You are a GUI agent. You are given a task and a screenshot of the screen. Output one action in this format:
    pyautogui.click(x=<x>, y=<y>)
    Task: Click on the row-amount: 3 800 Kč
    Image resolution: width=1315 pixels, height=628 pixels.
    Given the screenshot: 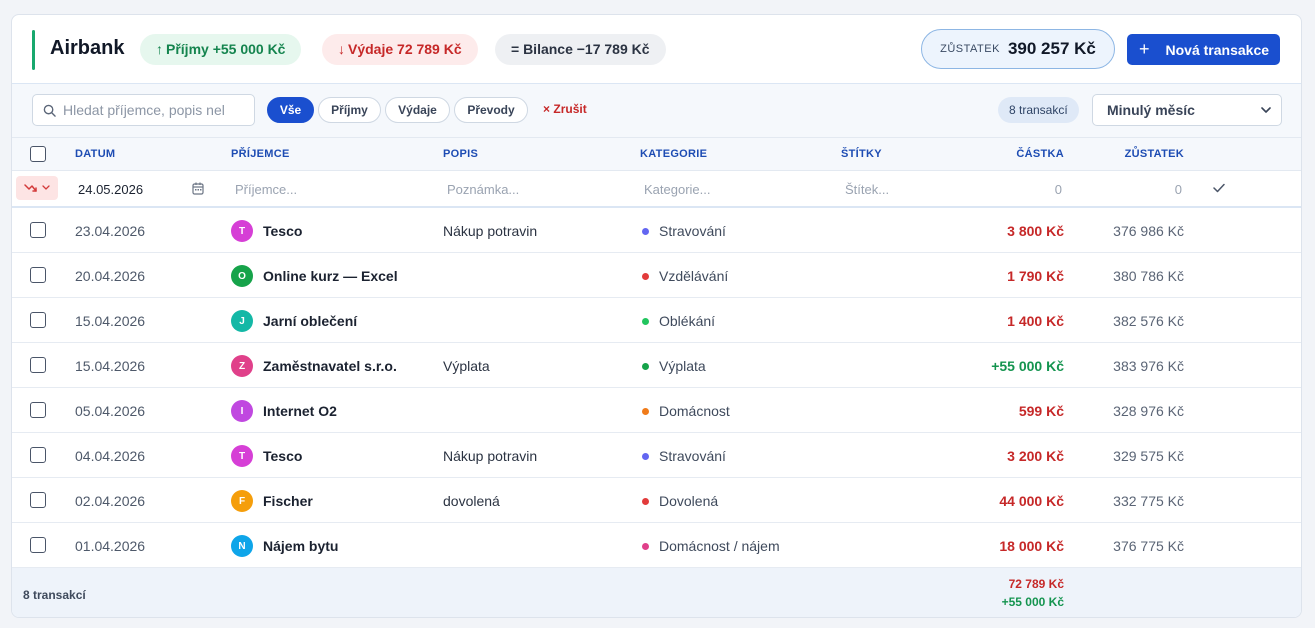 What is the action you would take?
    pyautogui.click(x=1035, y=231)
    